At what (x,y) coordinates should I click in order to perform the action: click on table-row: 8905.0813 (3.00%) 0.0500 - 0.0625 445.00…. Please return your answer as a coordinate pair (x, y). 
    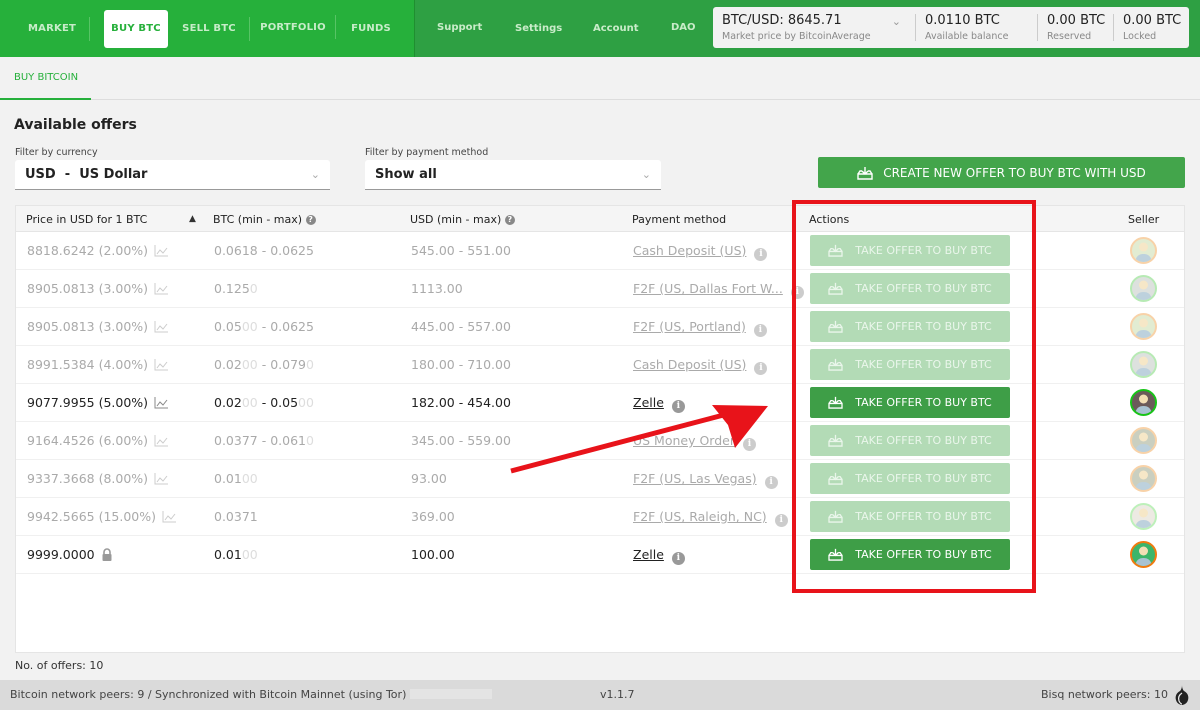
    Looking at the image, I should click on (600, 327).